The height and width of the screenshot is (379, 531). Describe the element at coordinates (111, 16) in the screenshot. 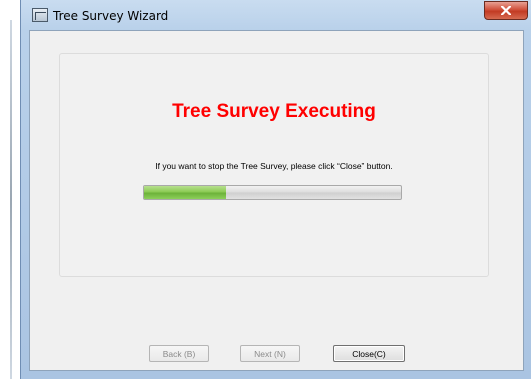

I see `window-title: Tree Survey Wizard` at that location.